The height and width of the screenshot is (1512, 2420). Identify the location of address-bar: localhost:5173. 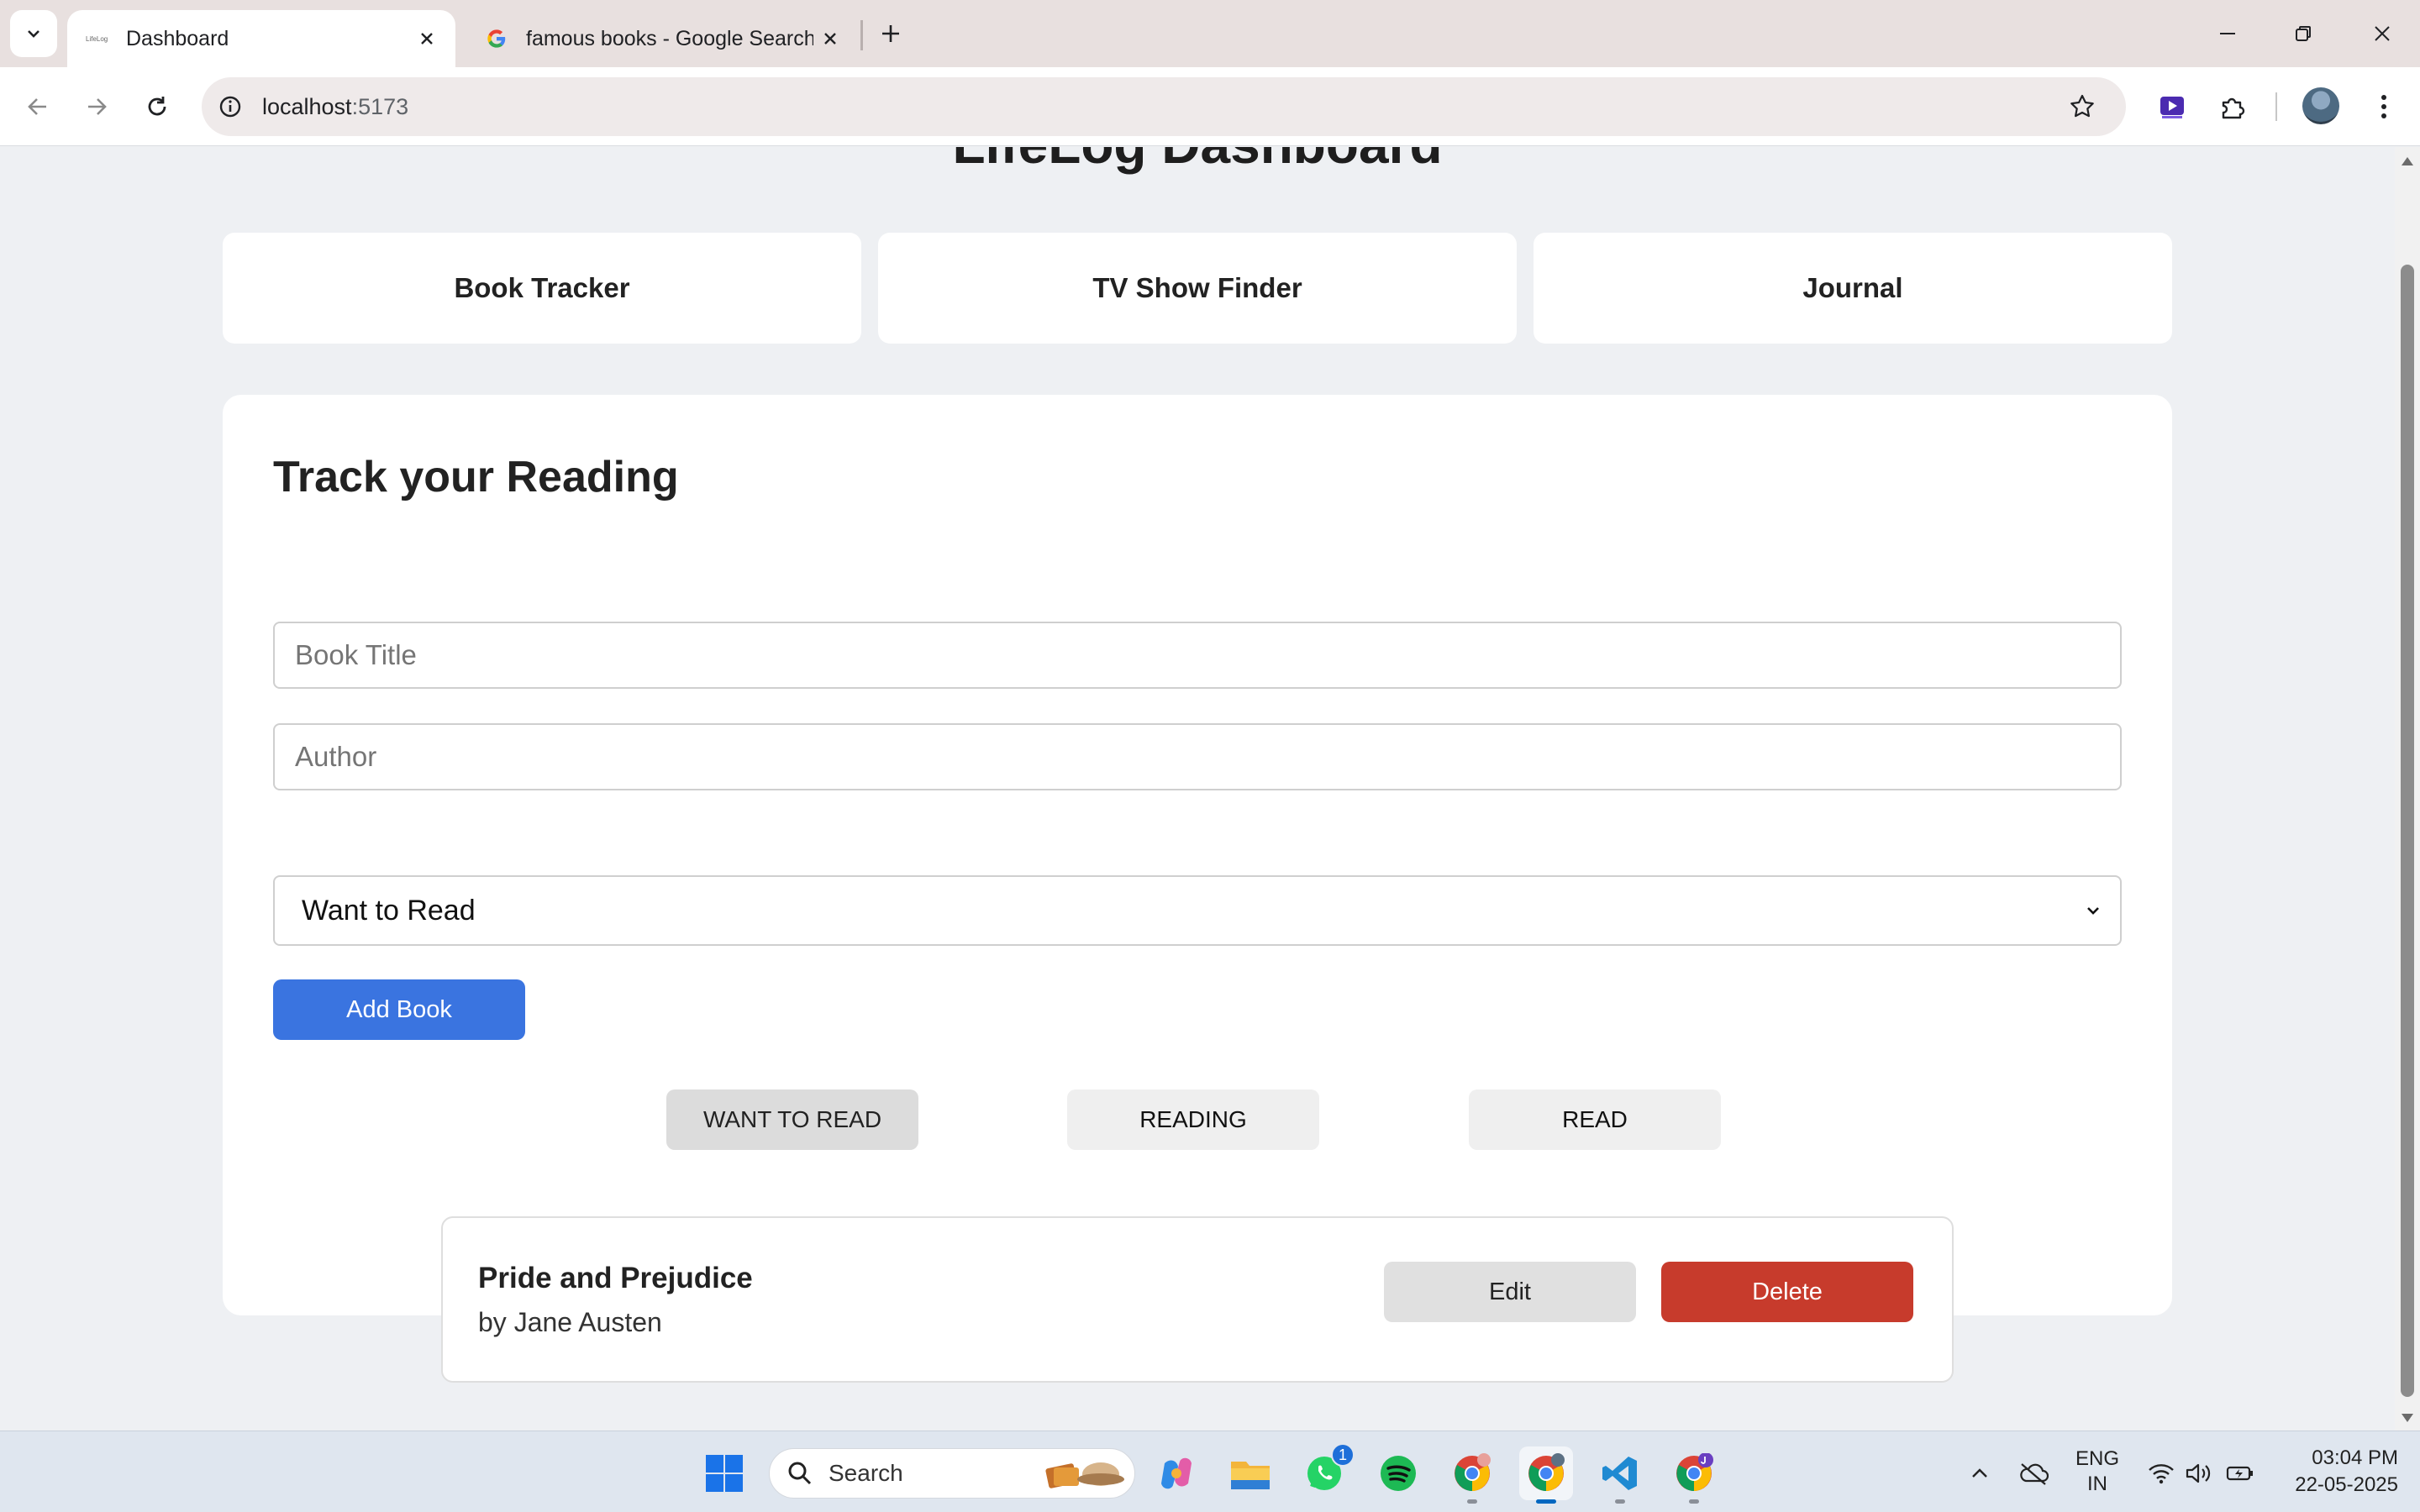
(1164, 106).